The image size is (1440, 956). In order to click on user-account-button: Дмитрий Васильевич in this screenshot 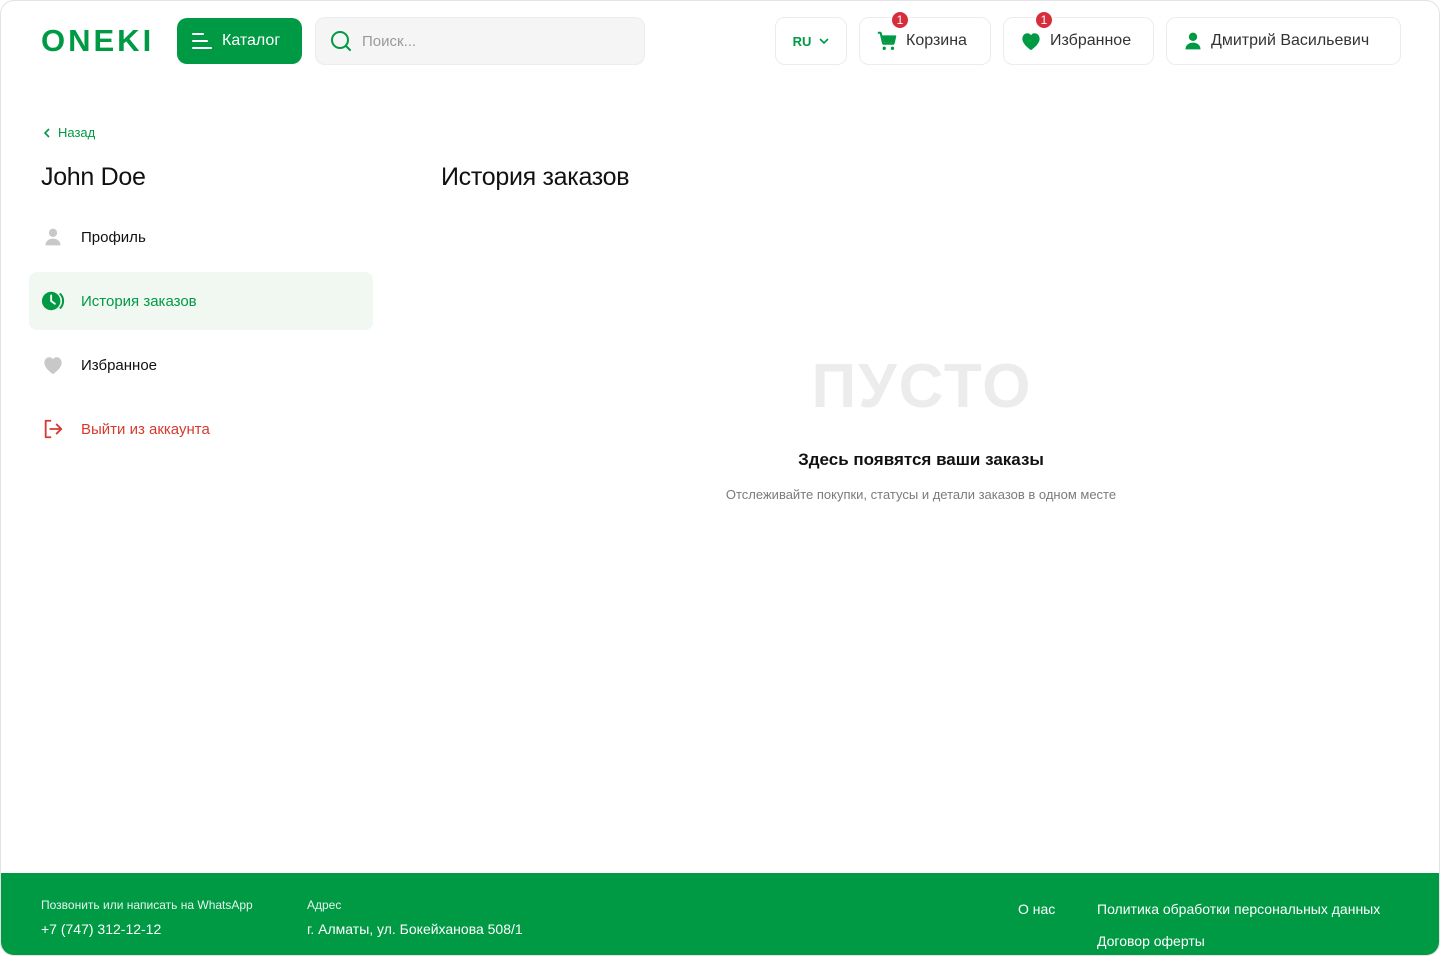, I will do `click(1283, 41)`.